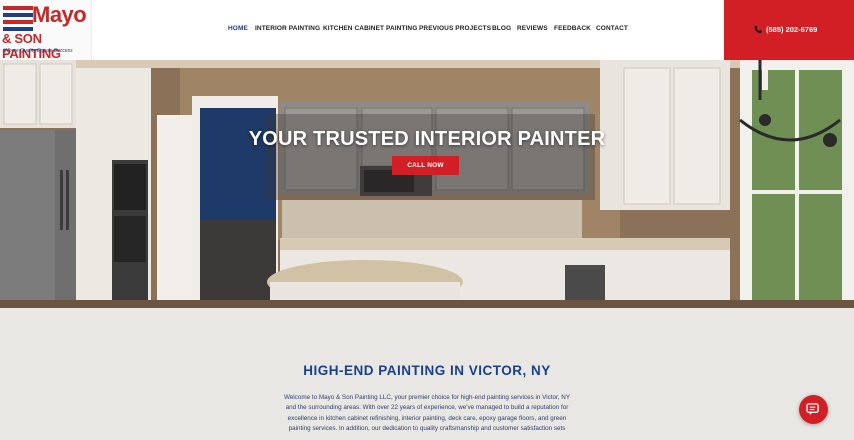 This screenshot has width=854, height=440. I want to click on phone-icon, so click(758, 29).